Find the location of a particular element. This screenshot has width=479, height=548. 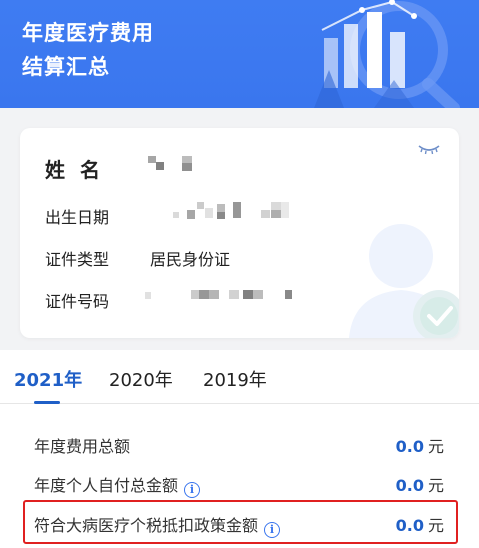

chart-magnifier-illustration is located at coordinates (387, 54).